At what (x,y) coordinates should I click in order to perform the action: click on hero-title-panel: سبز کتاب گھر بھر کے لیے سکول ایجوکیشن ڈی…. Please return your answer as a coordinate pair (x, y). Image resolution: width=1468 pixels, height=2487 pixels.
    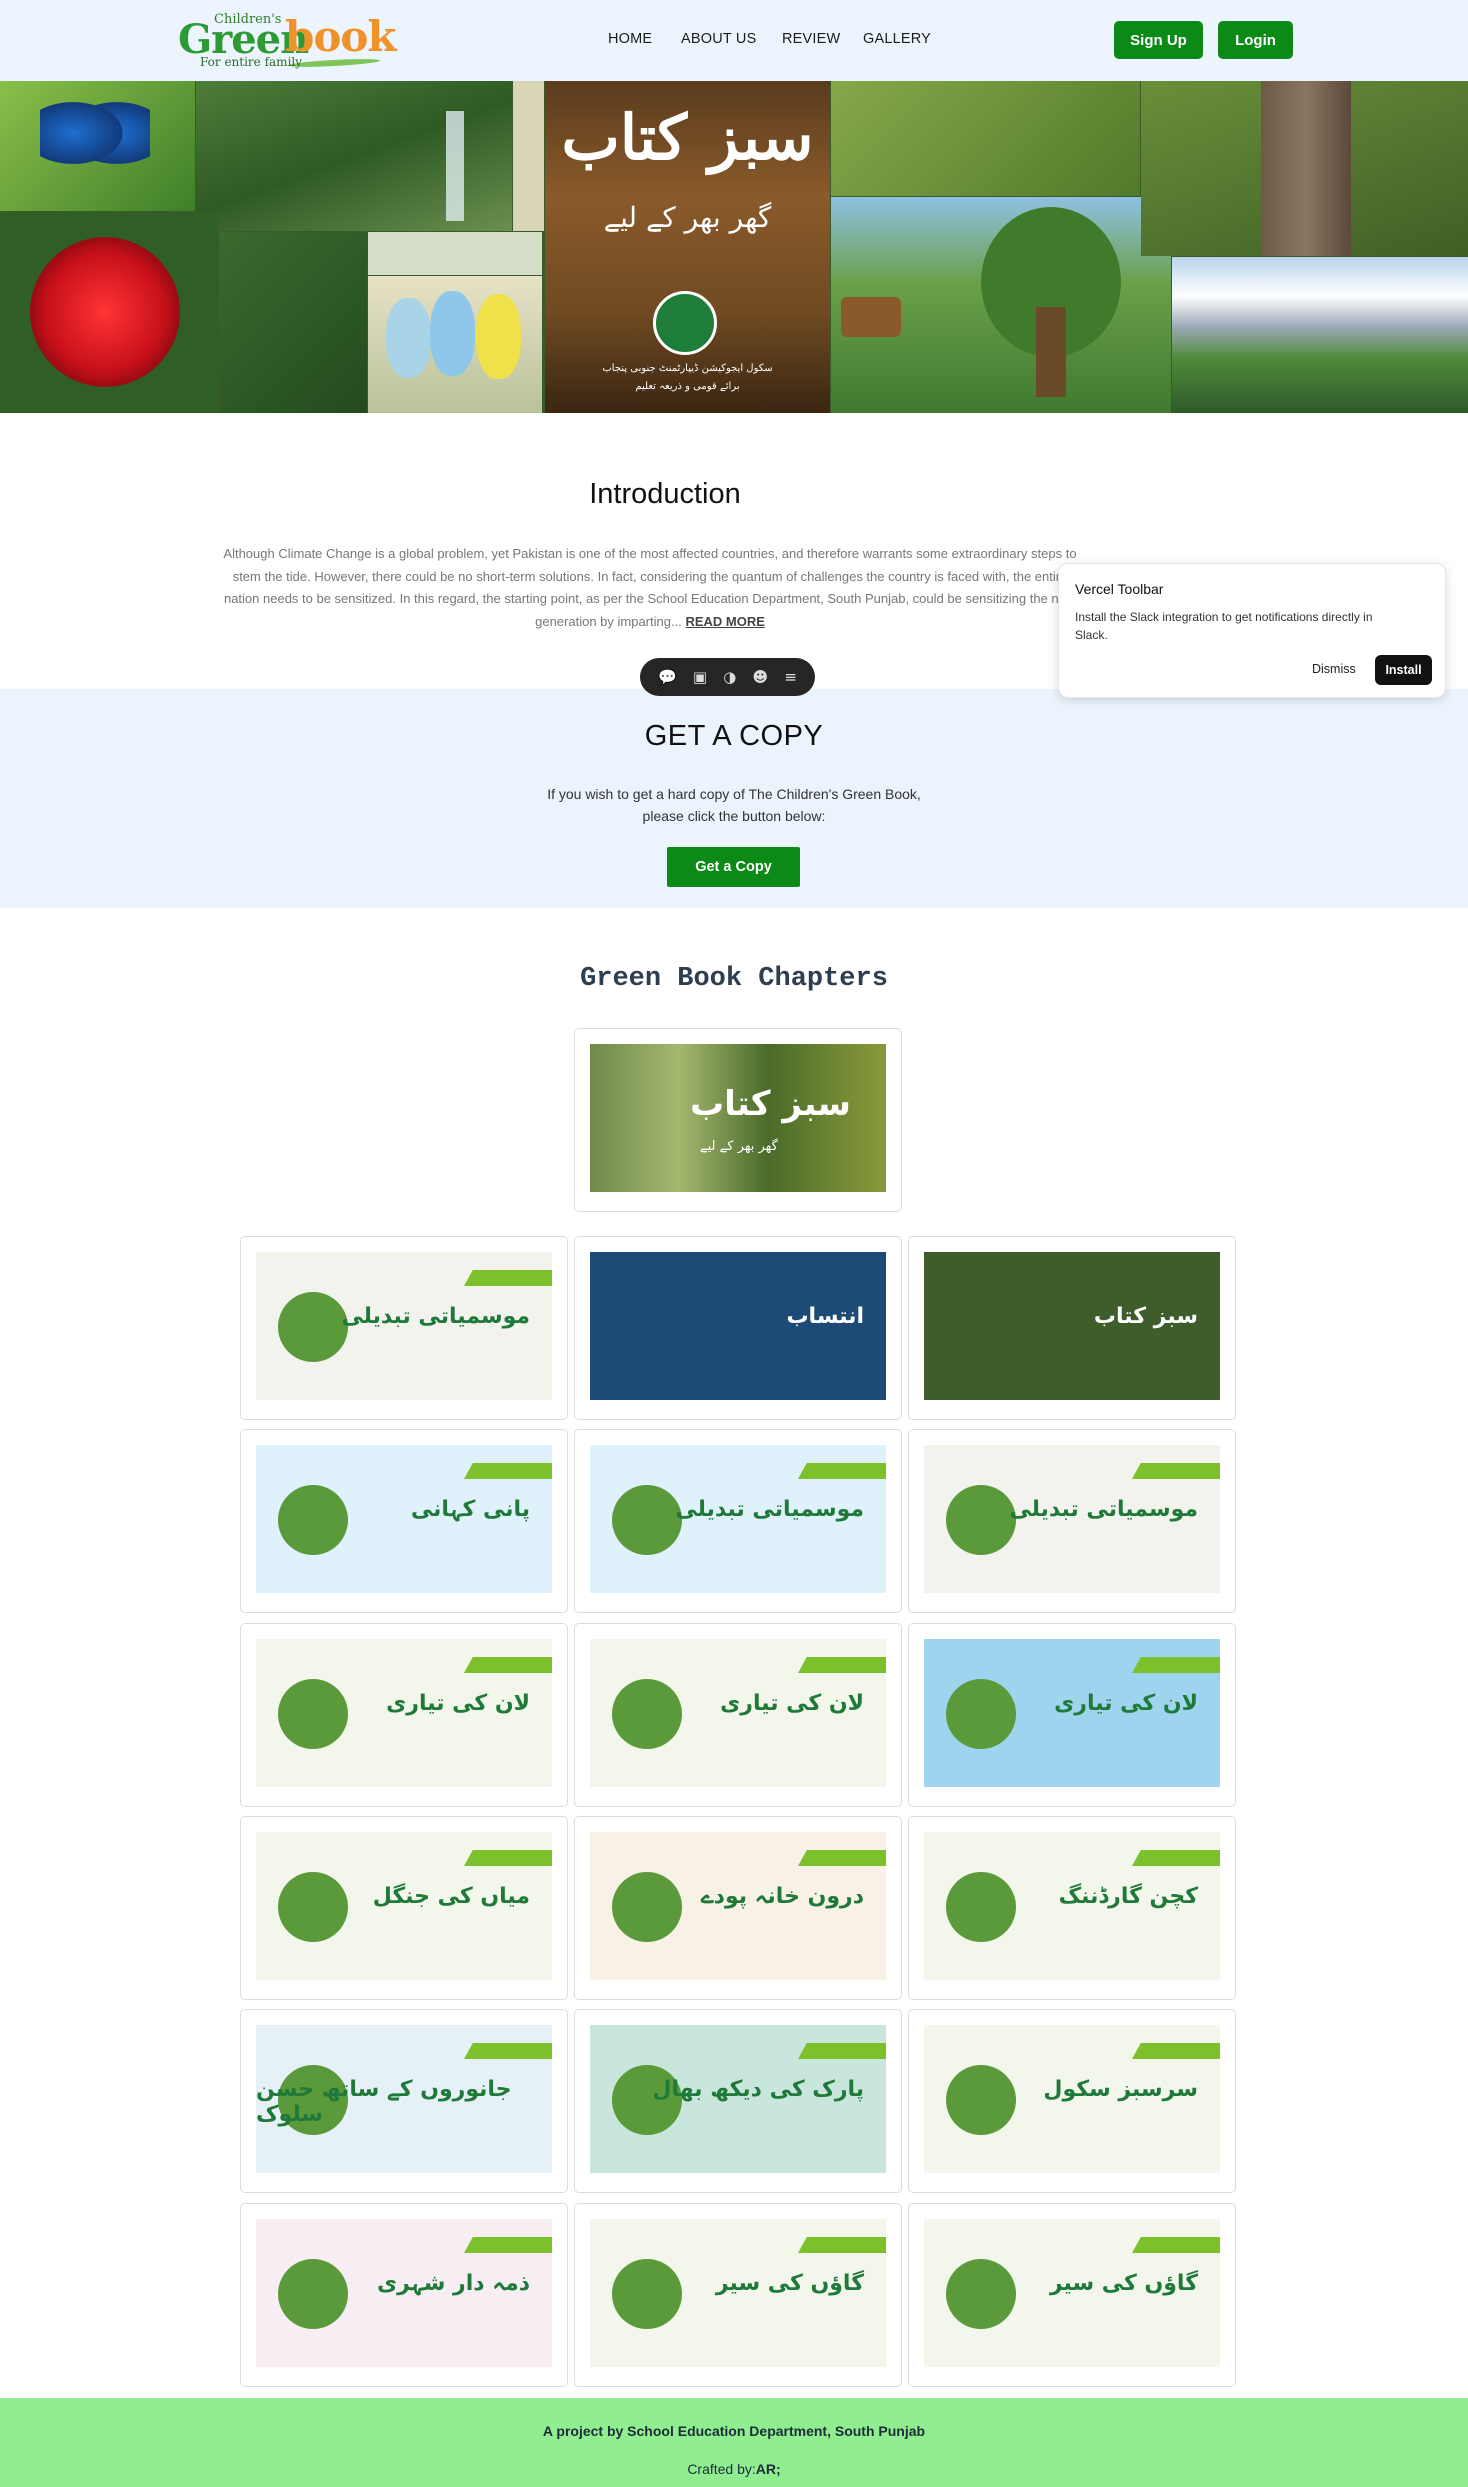
    Looking at the image, I should click on (687, 247).